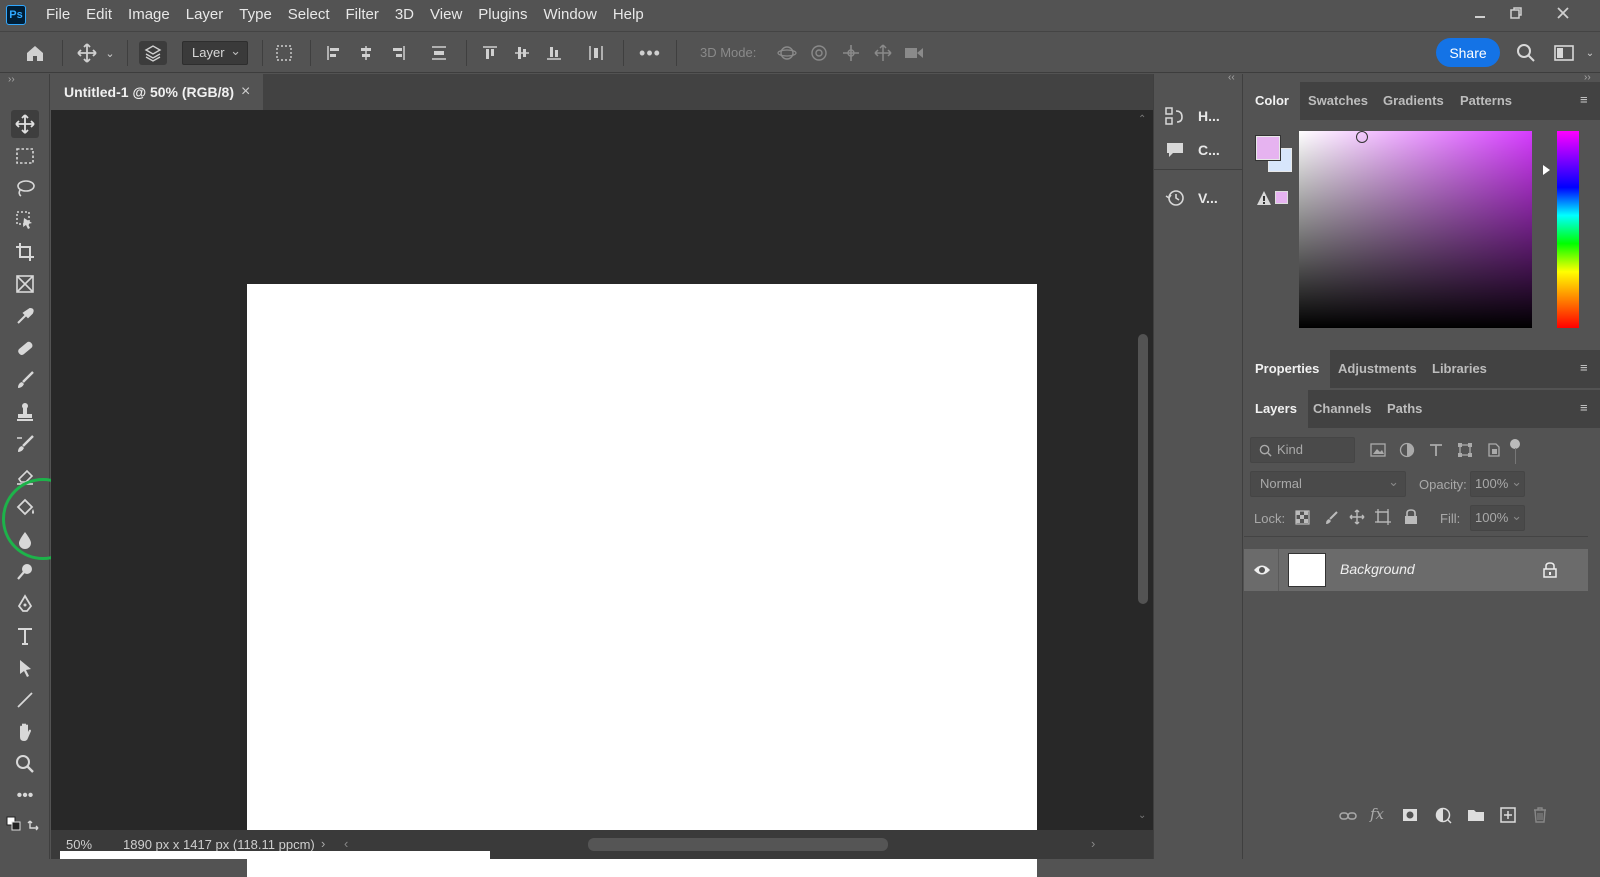 This screenshot has width=1600, height=877. What do you see at coordinates (1142, 815) in the screenshot?
I see `scroll-down-icon: ⌄` at bounding box center [1142, 815].